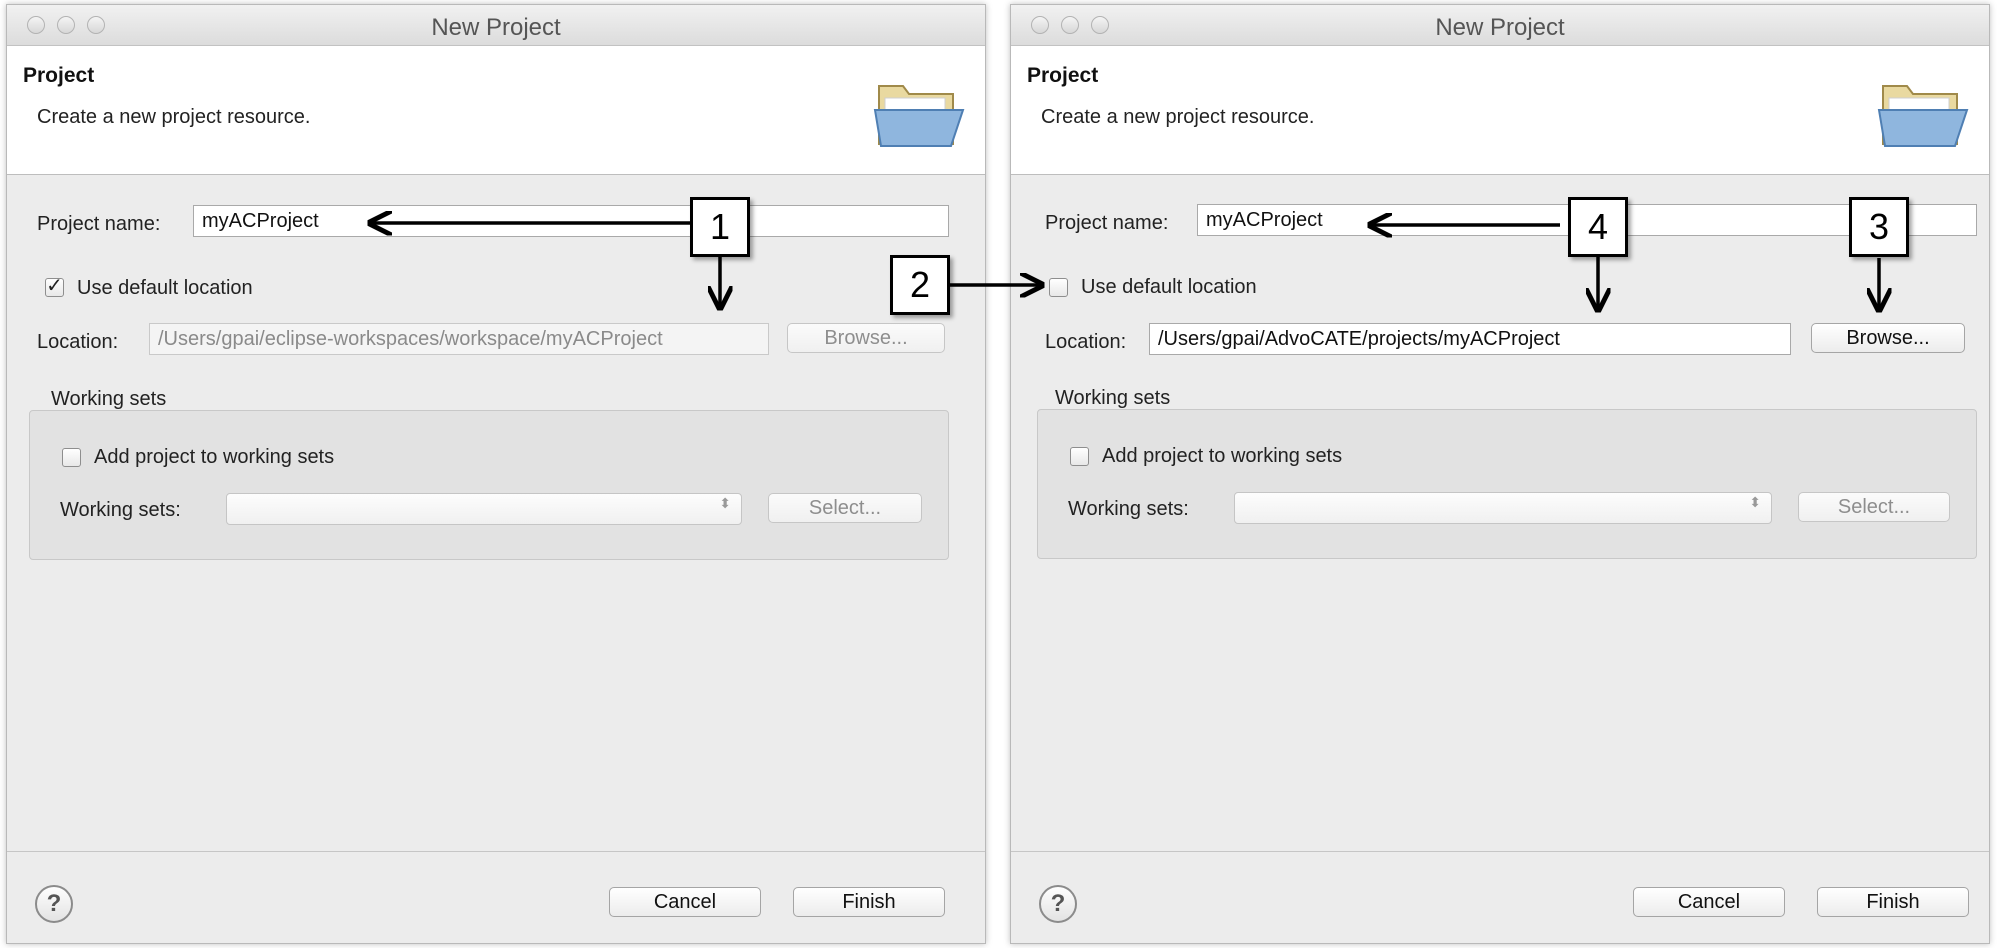 The height and width of the screenshot is (948, 2007). I want to click on project-name-input: myACProject, so click(571, 221).